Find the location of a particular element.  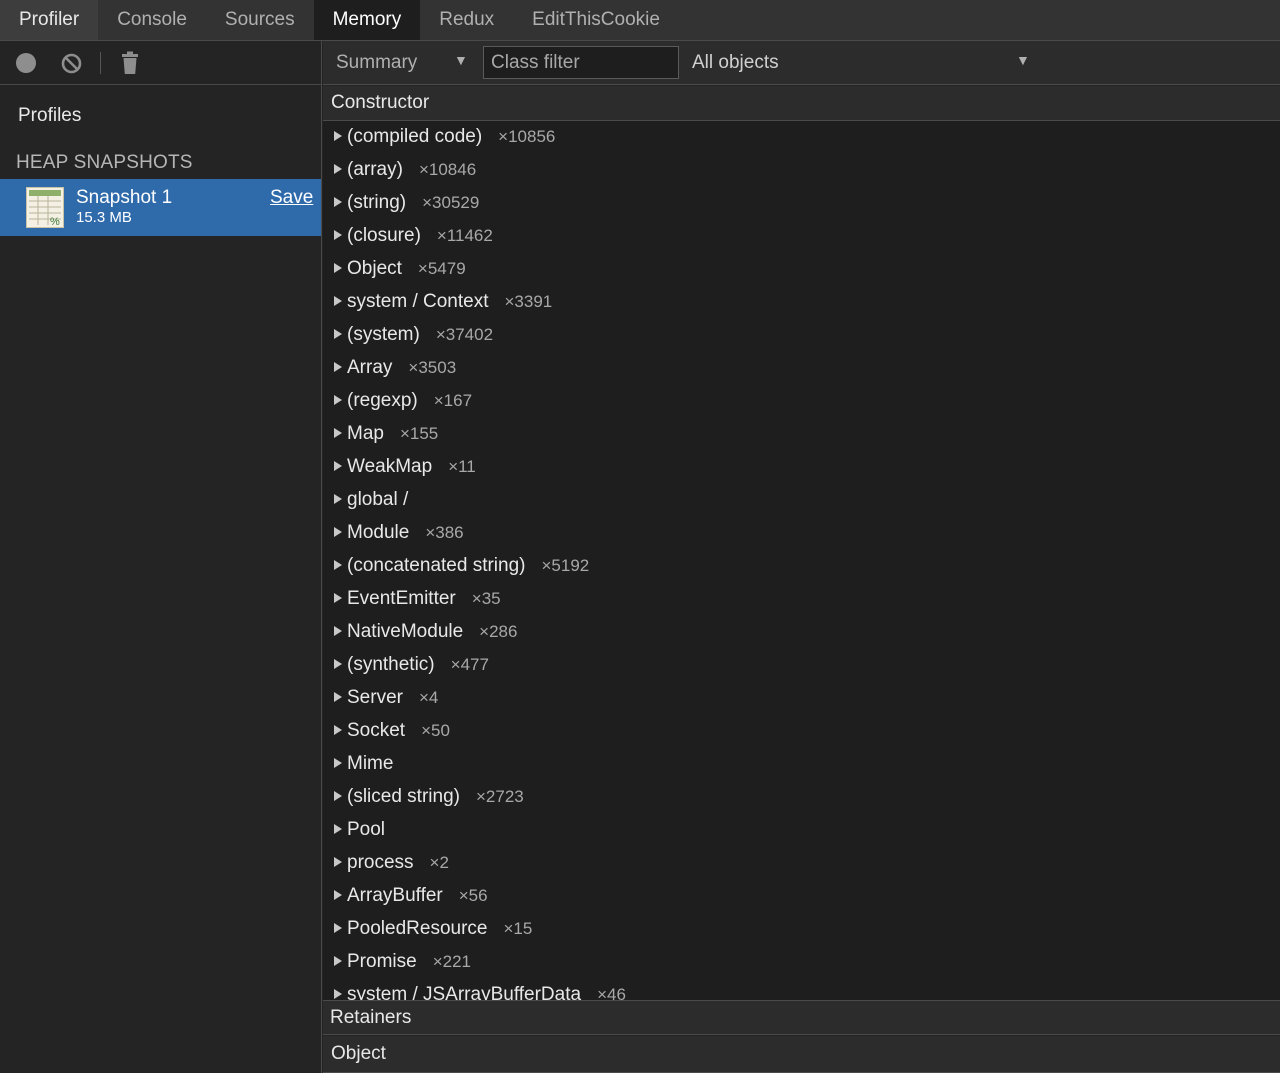

table-row: (compiled code) ×10856 is located at coordinates (801, 137).